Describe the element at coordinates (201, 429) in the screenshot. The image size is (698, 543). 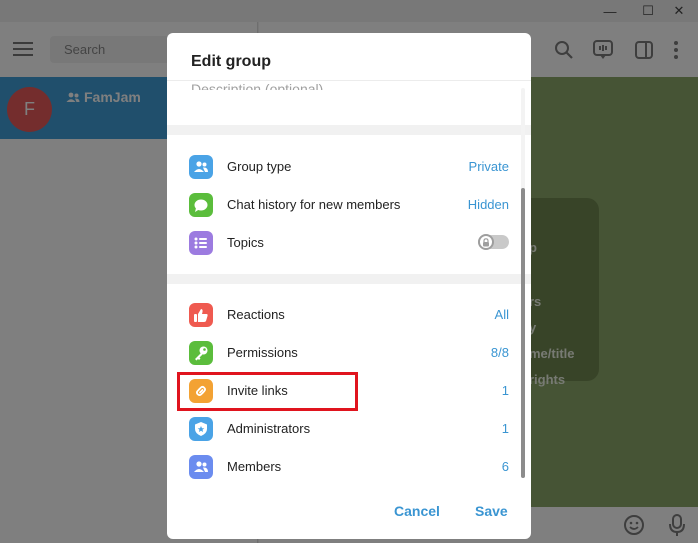
I see `shield-star-icon` at that location.